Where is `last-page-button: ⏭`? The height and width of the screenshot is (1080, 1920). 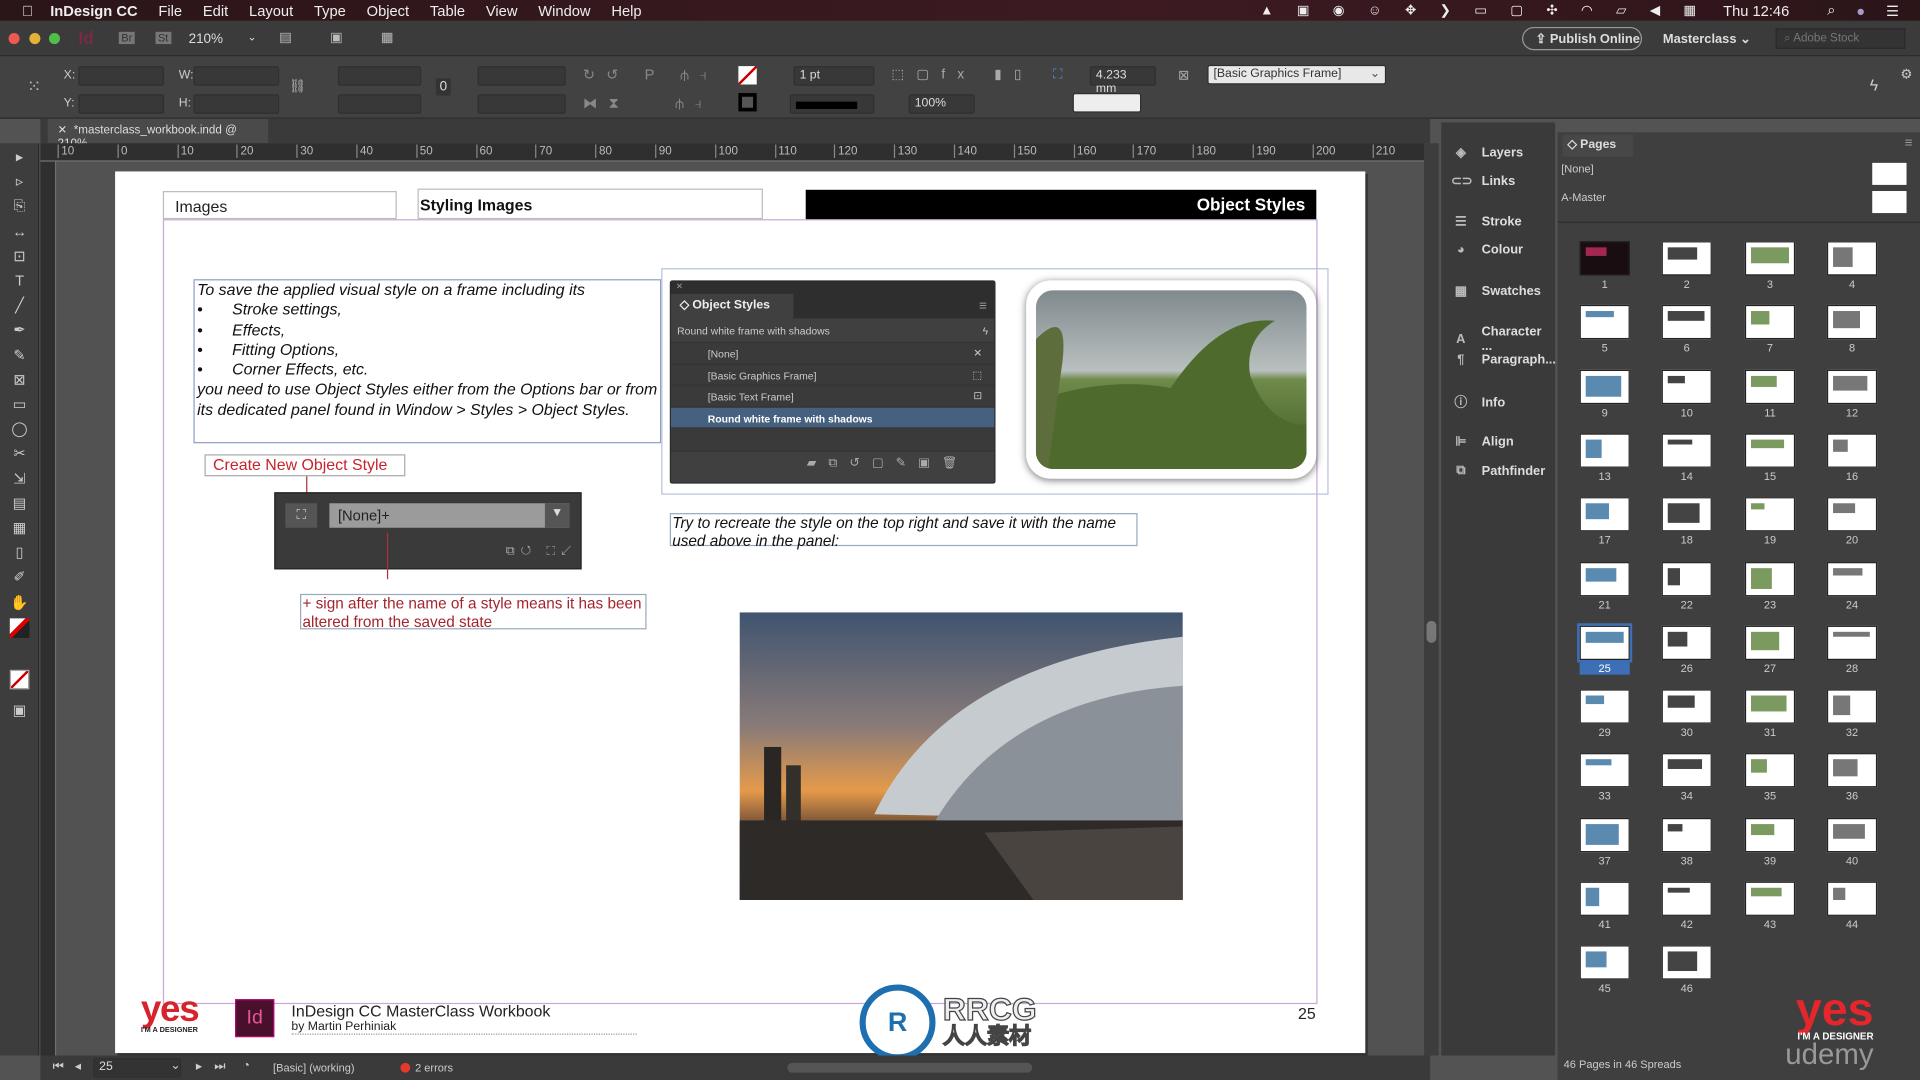 last-page-button: ⏭ is located at coordinates (219, 1066).